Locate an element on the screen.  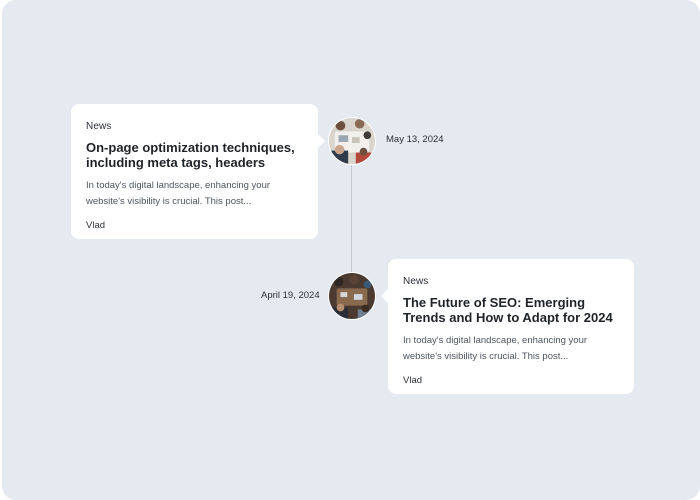
office-meeting-photo-icon is located at coordinates (352, 296).